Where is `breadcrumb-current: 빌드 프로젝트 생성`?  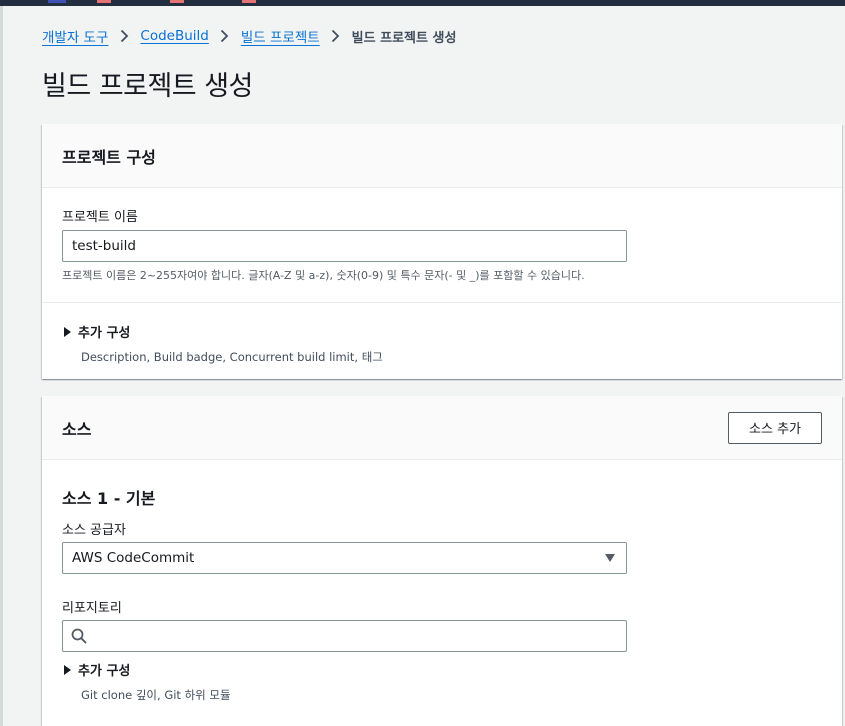
breadcrumb-current: 빌드 프로젝트 생성 is located at coordinates (404, 38).